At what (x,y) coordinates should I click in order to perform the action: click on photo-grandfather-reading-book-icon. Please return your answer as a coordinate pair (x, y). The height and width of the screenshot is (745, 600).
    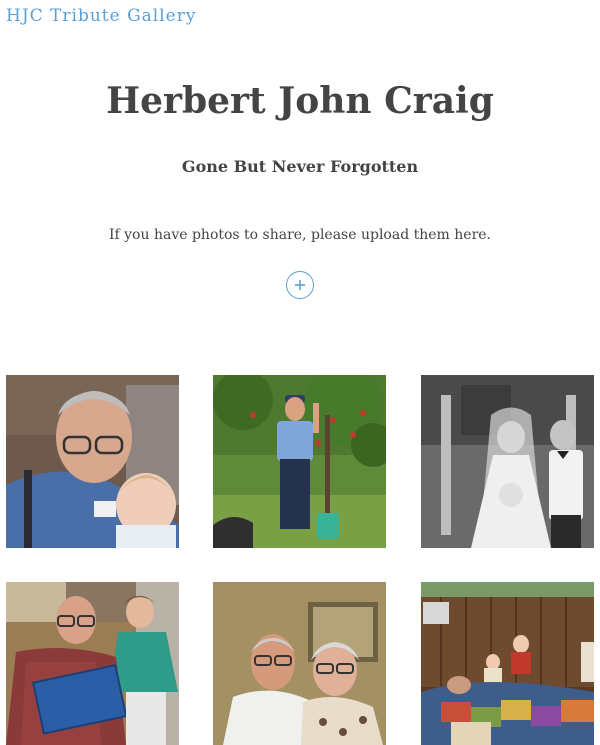
    Looking at the image, I should click on (92, 663).